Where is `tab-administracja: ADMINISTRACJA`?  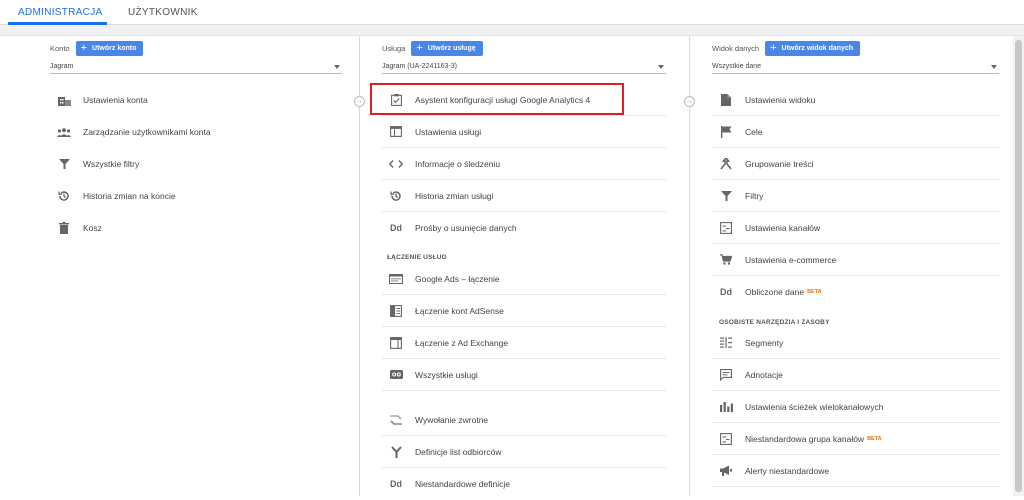
tab-administracja: ADMINISTRACJA is located at coordinates (60, 12).